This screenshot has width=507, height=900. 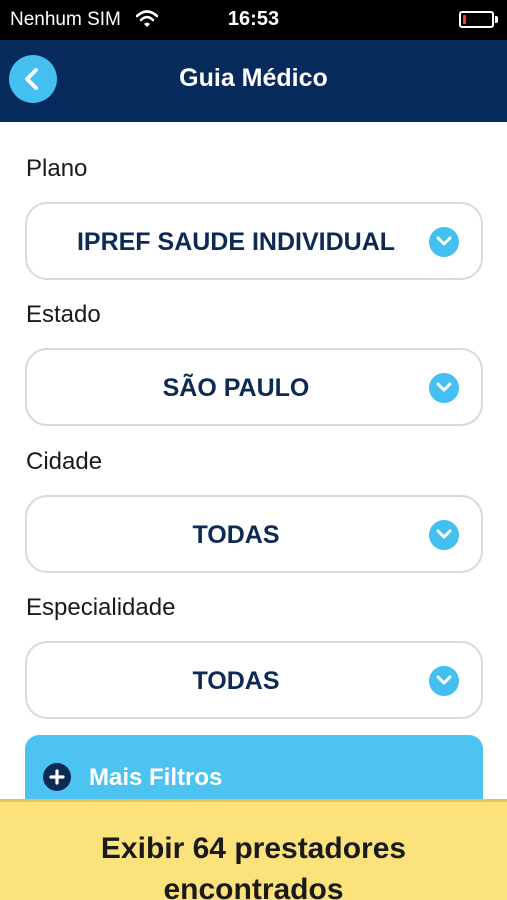 I want to click on page-title: Guia Médico, so click(x=253, y=78).